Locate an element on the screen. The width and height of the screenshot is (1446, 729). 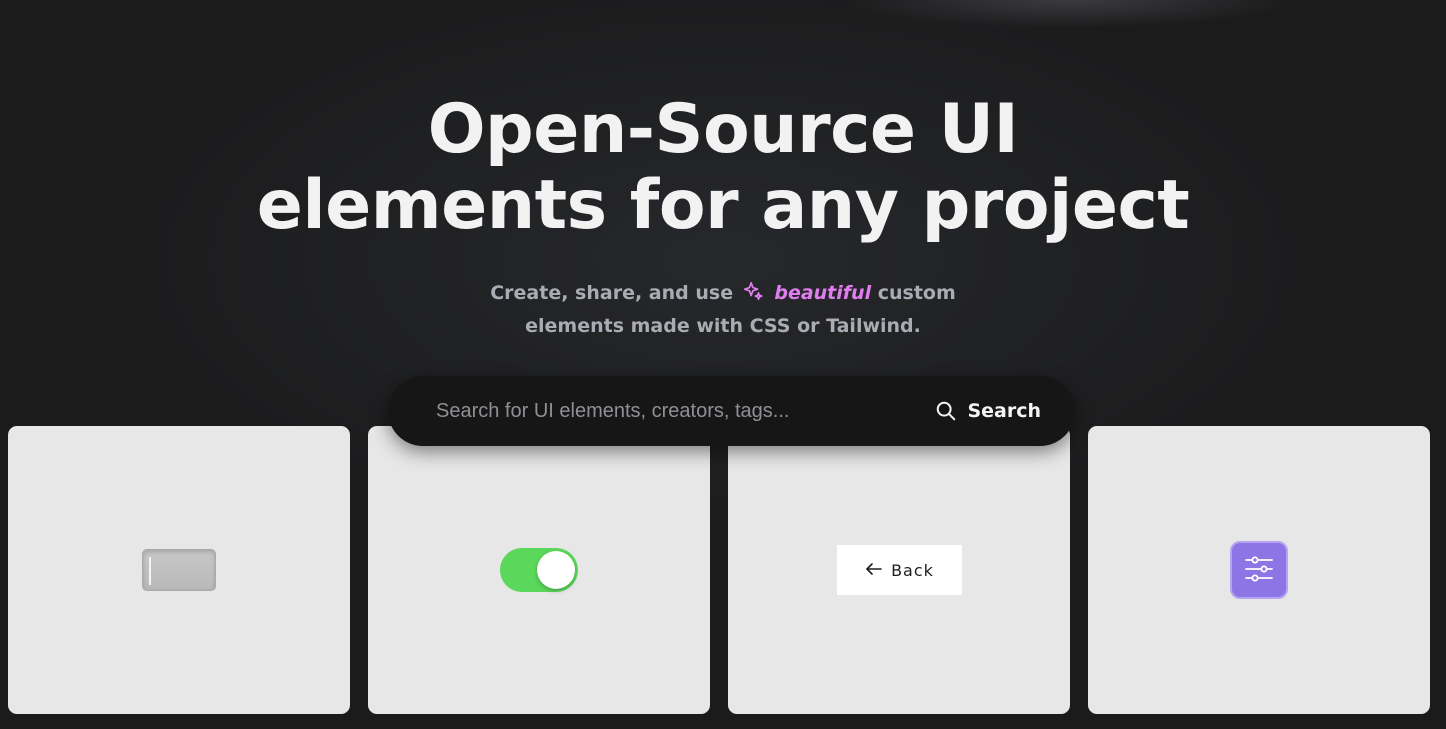
hero-subtitle-line1: Create, share, and use beautiful custom is located at coordinates (723, 294).